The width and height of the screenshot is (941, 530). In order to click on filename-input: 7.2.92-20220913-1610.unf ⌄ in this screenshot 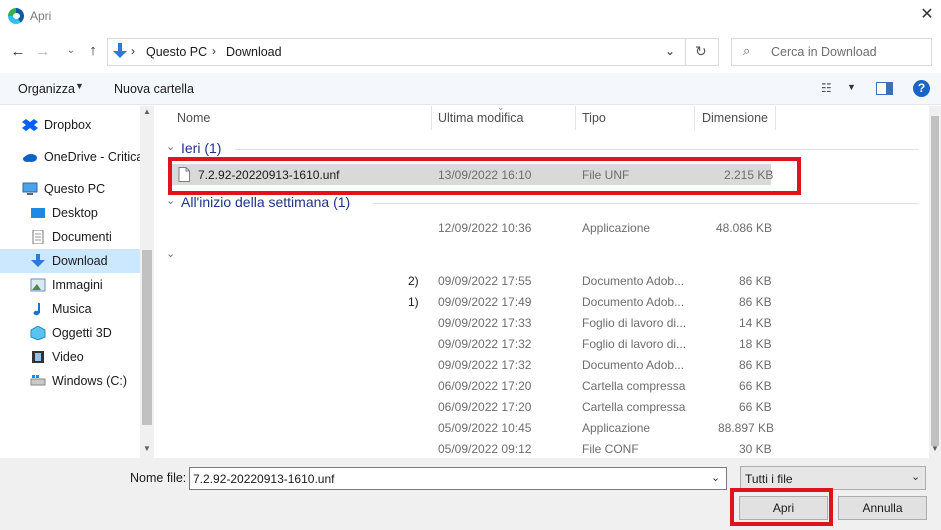, I will do `click(458, 478)`.